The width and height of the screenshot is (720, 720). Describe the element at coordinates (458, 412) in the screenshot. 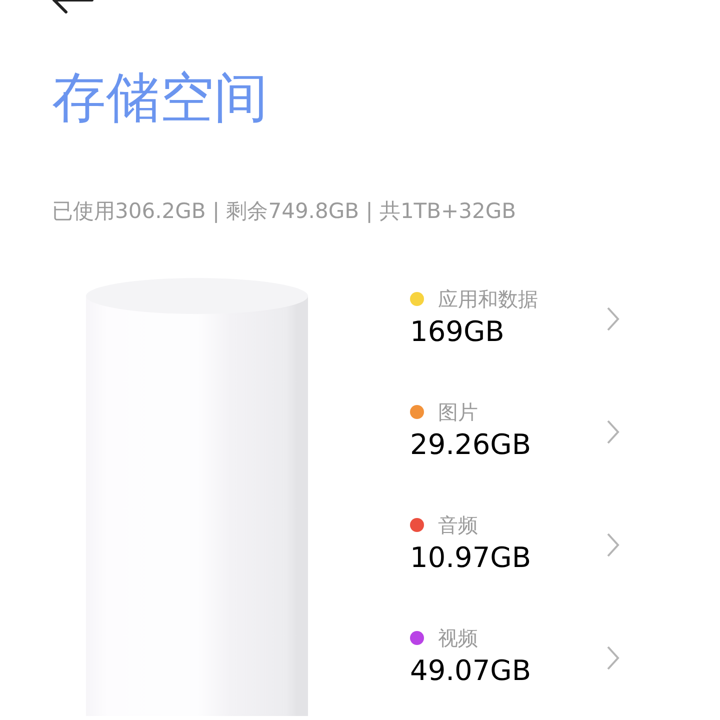

I see `category-label: 图片` at that location.